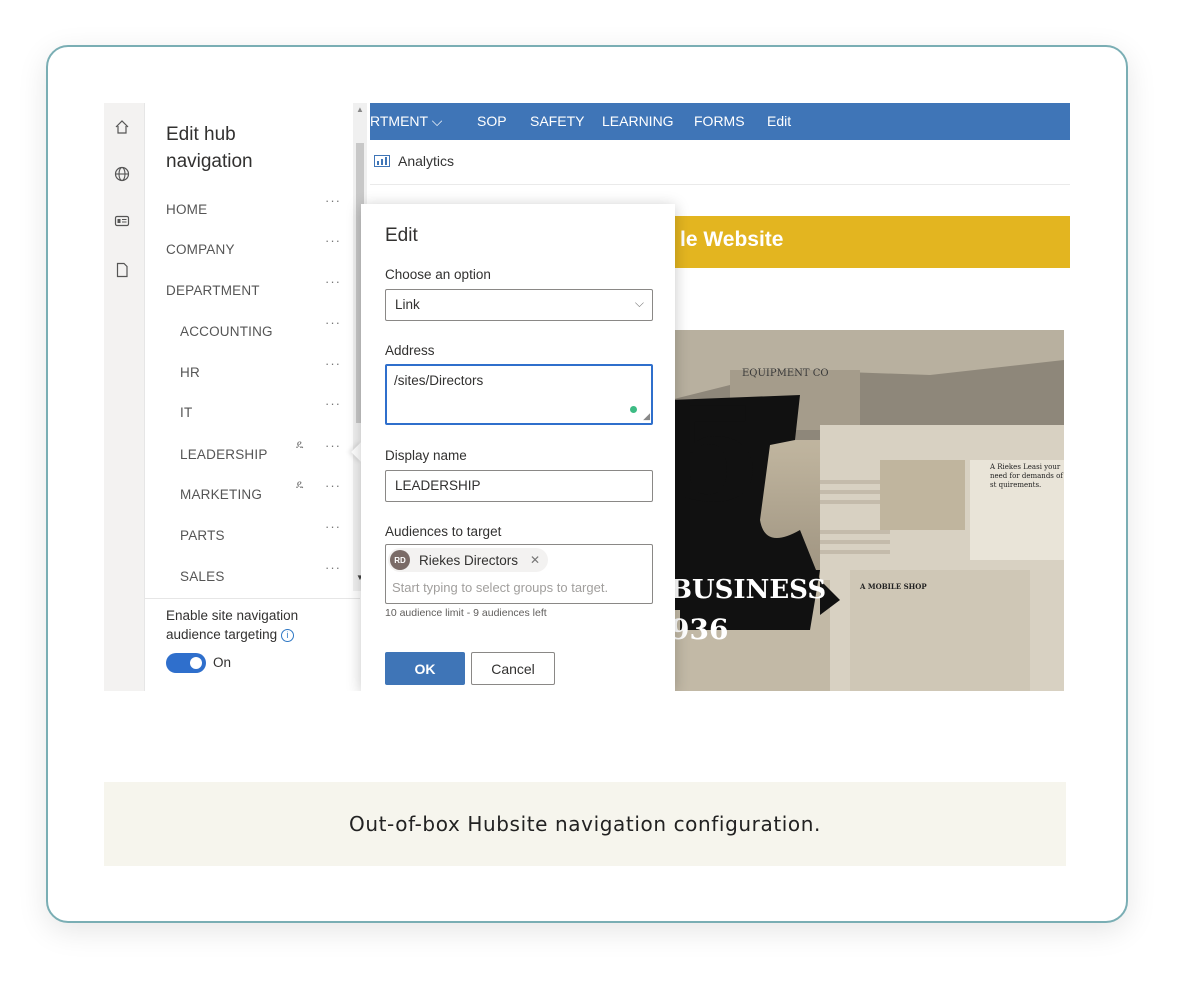 This screenshot has height=987, width=1191. I want to click on audience-targeting-toggle, so click(186, 663).